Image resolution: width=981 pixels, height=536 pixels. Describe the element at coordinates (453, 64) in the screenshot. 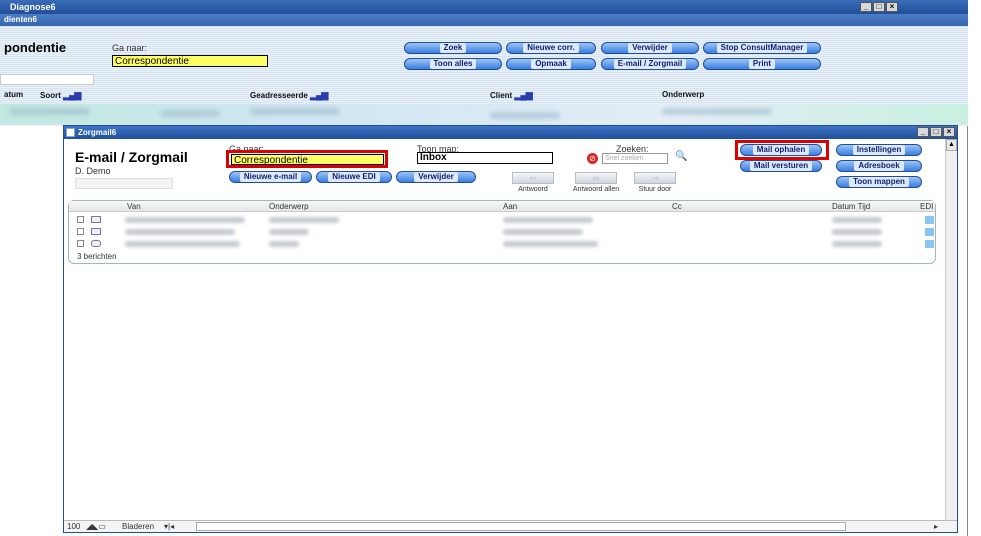

I see `toon-alles-button: Toon alles` at that location.